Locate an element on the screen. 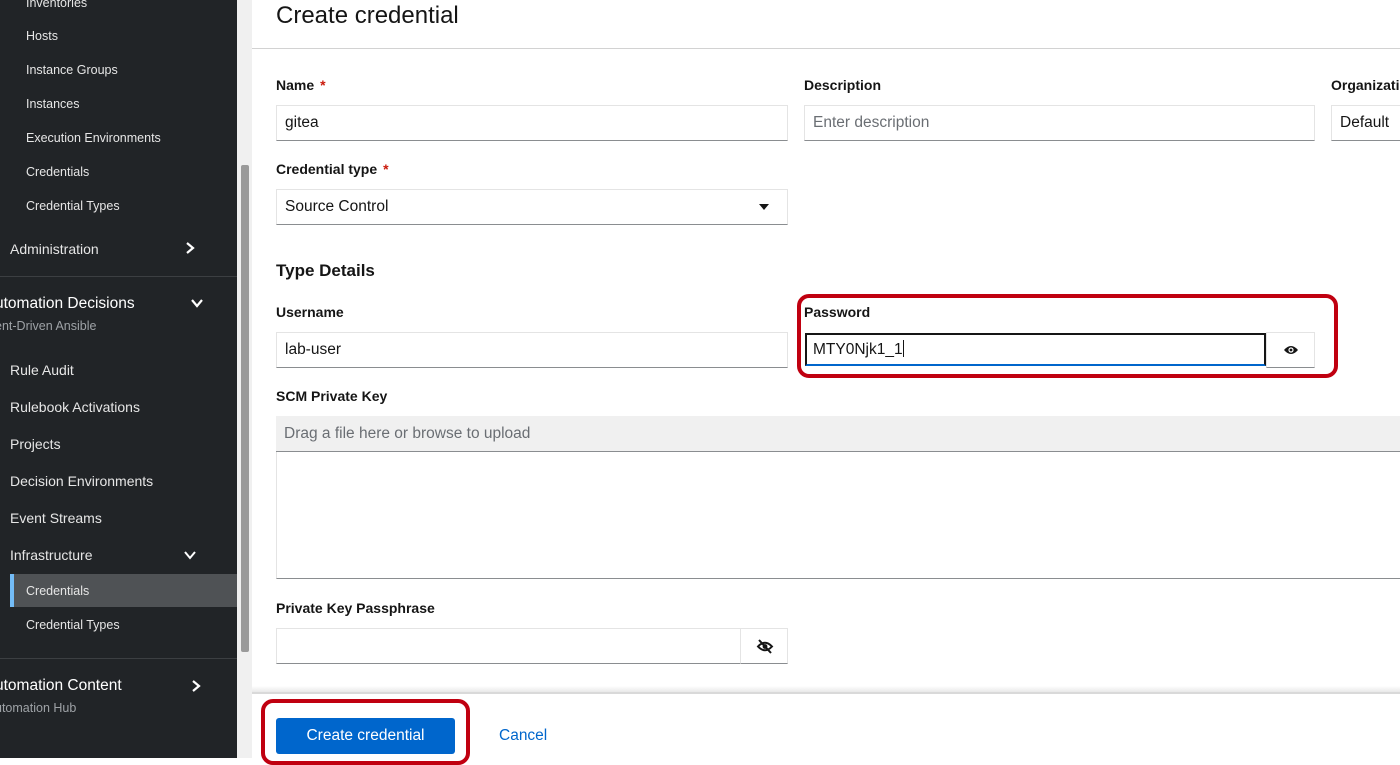 This screenshot has height=765, width=1400. sidebar-item-credentials: Credentials is located at coordinates (57, 591).